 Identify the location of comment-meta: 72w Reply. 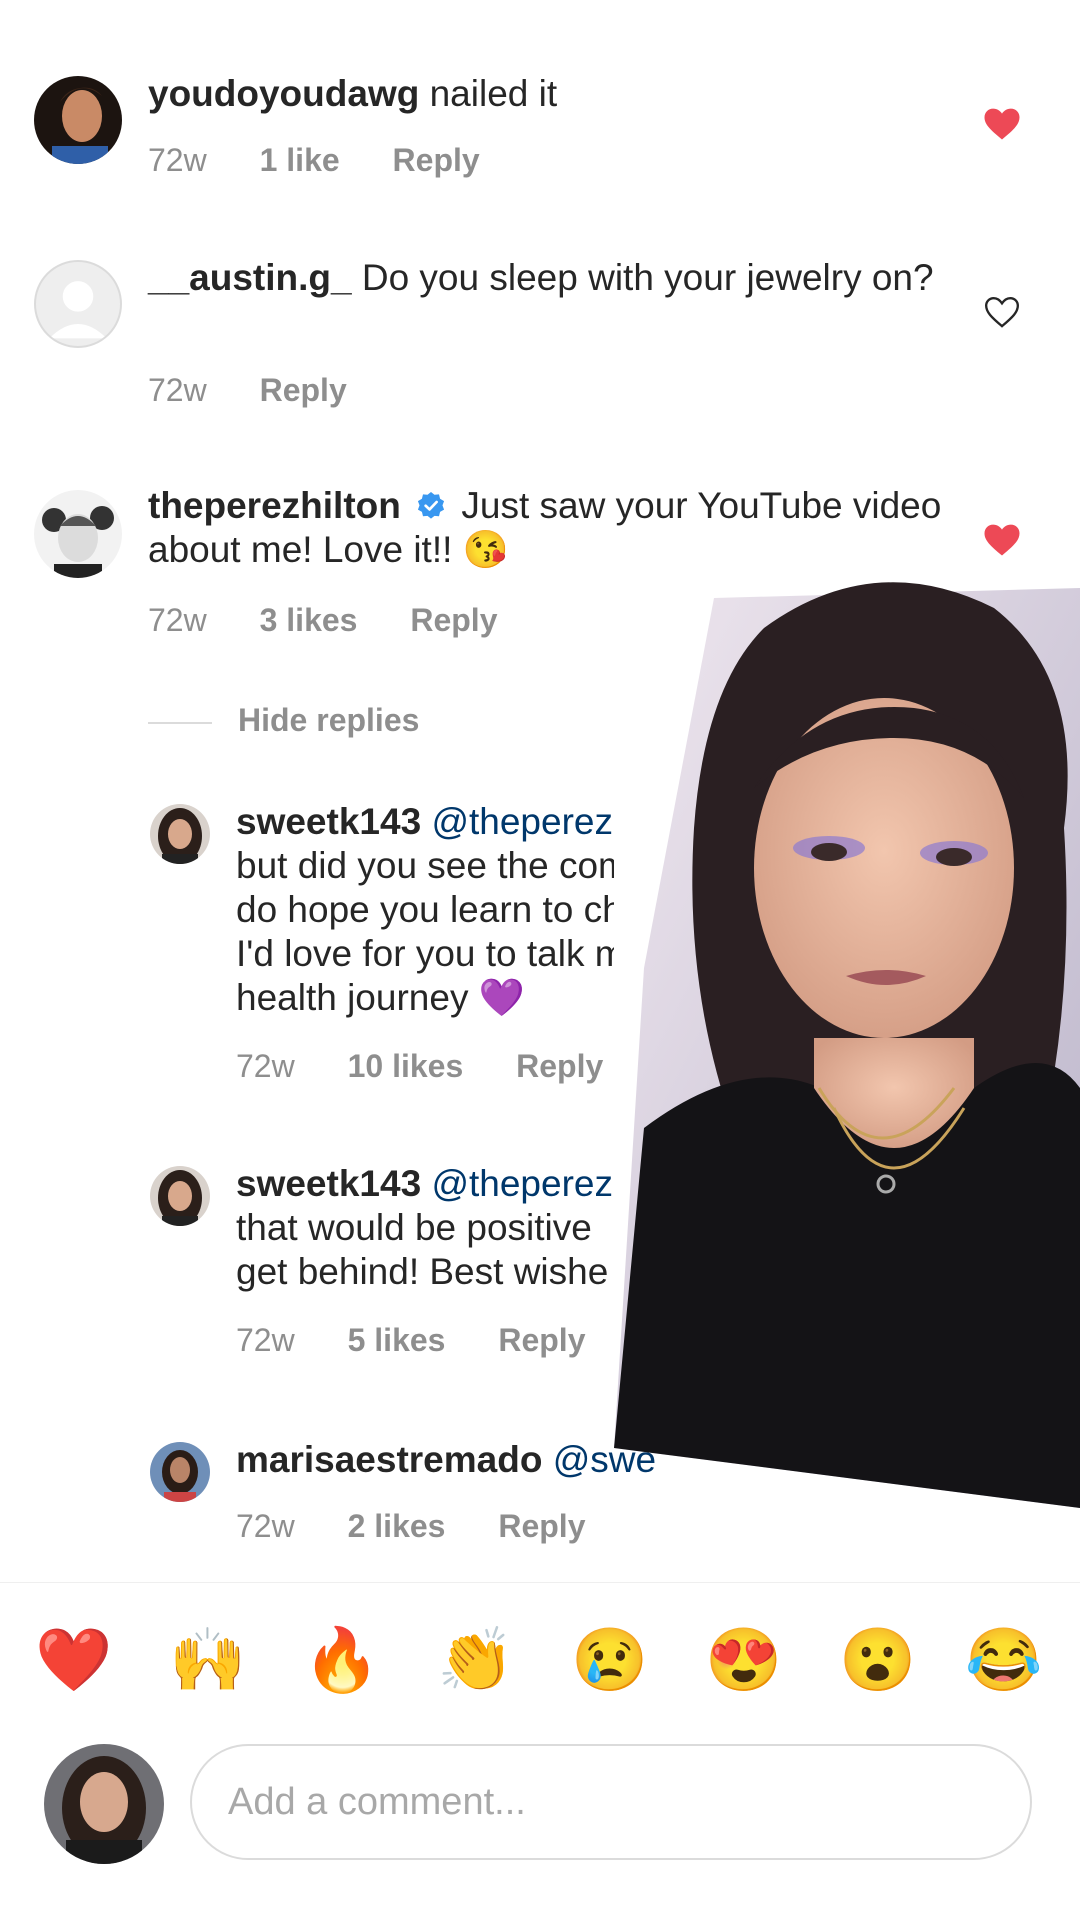
(269, 390).